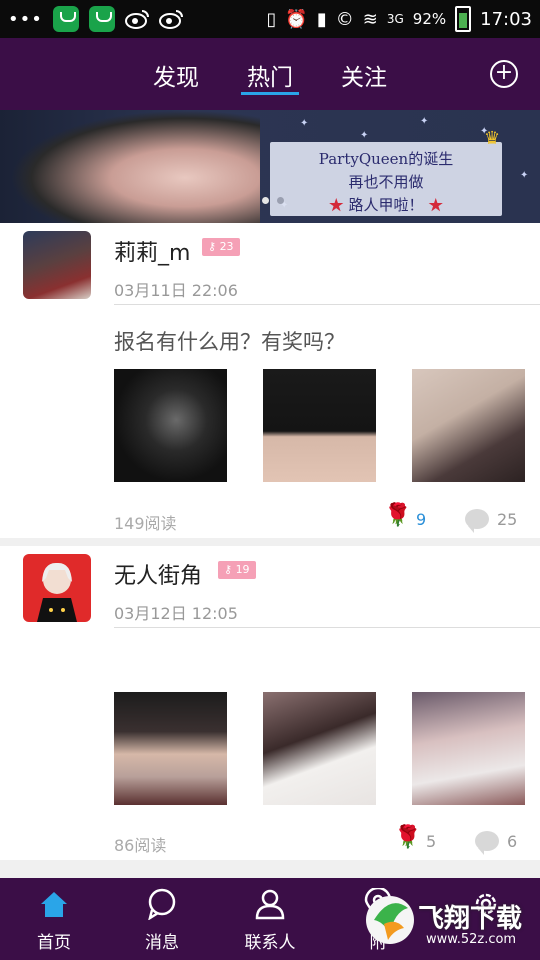 The height and width of the screenshot is (960, 540). What do you see at coordinates (296, 19) in the screenshot?
I see `alarm-icon: ⏰` at bounding box center [296, 19].